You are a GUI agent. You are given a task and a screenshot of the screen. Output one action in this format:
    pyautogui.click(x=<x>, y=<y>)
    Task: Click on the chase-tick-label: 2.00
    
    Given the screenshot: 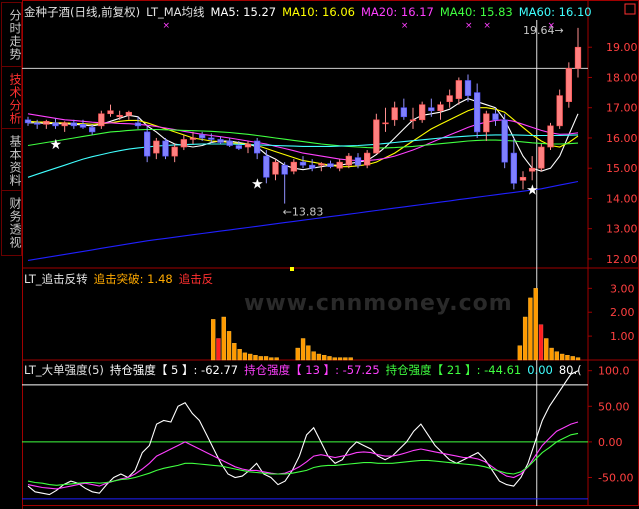 What is the action you would take?
    pyautogui.click(x=622, y=312)
    